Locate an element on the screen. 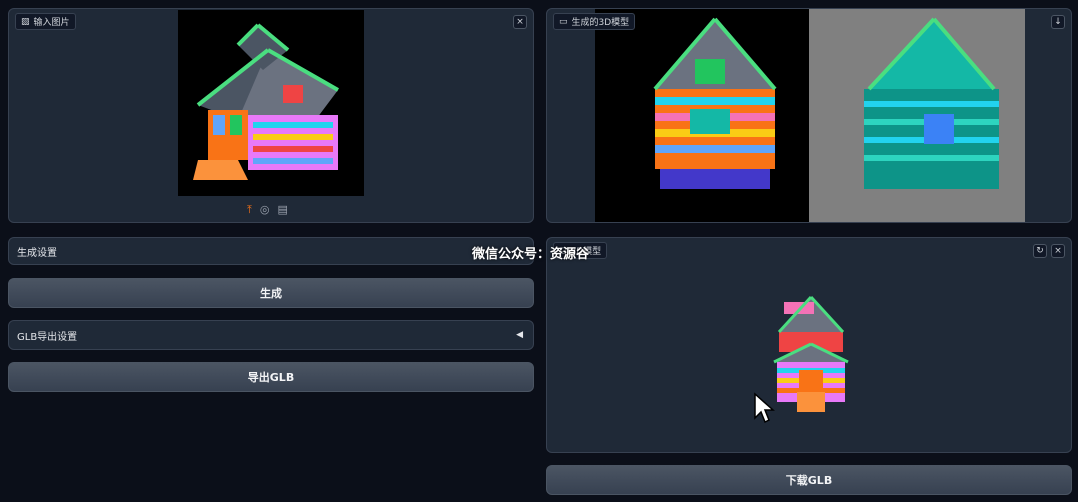  generation-settings-label: 生成设置 is located at coordinates (37, 253).